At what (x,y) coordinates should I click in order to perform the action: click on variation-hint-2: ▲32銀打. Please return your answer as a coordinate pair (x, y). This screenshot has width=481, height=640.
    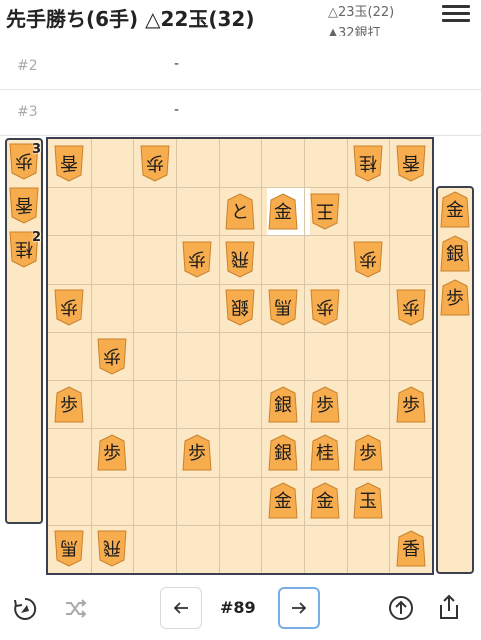
    Looking at the image, I should click on (354, 29).